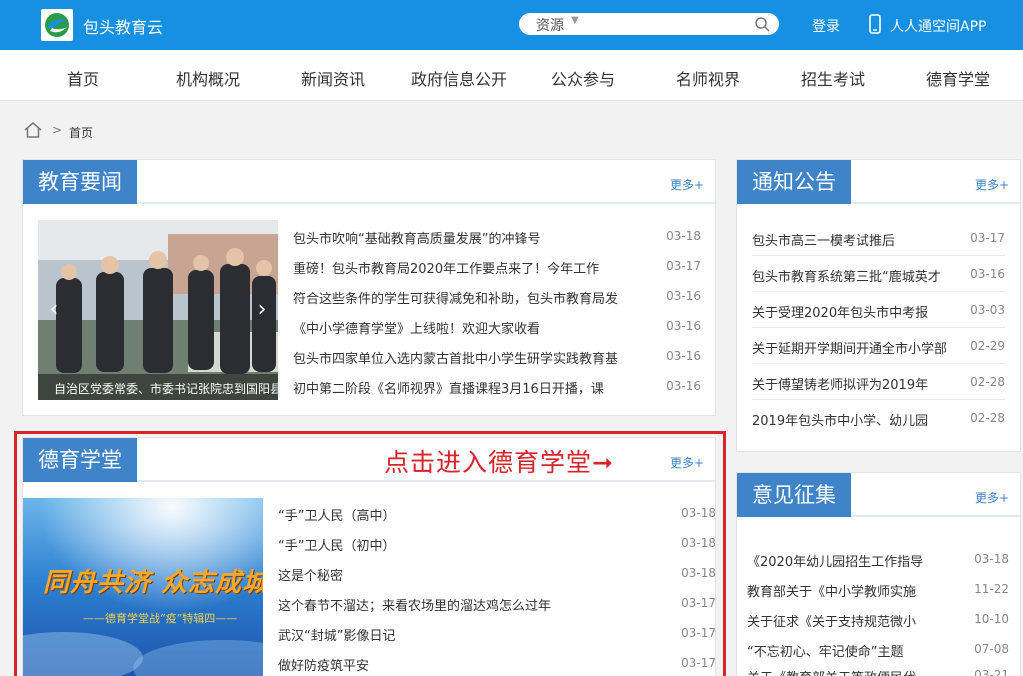  Describe the element at coordinates (683, 236) in the screenshot. I see `news-date: 03-18` at that location.